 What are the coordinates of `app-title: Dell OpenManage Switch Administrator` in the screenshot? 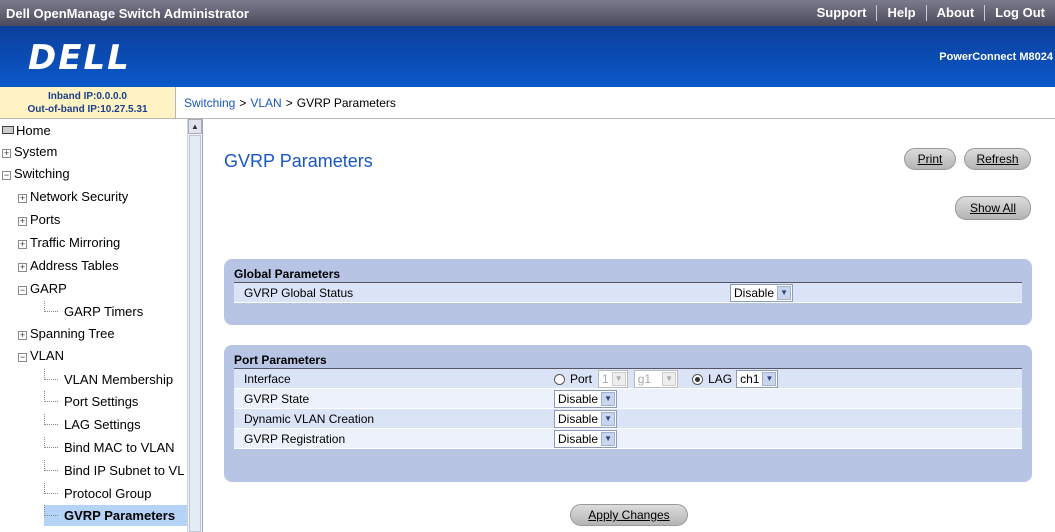 It's located at (127, 13).